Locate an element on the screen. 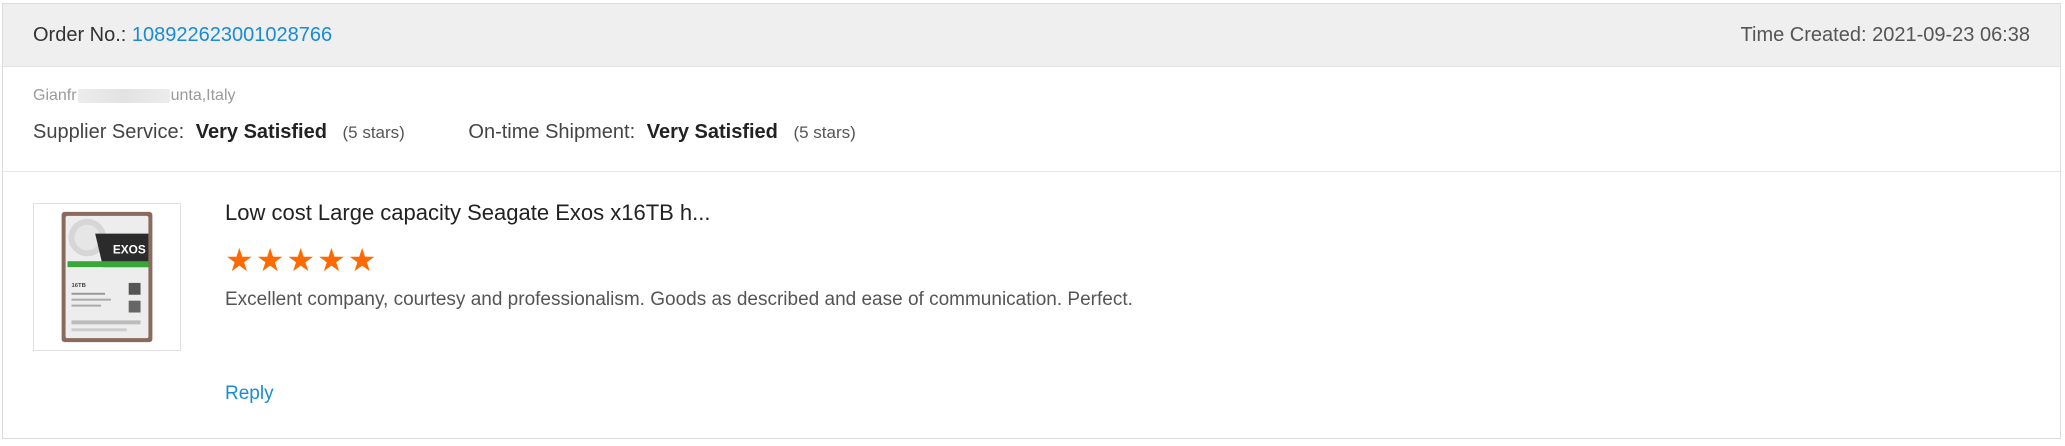  redacted-name is located at coordinates (123, 95).